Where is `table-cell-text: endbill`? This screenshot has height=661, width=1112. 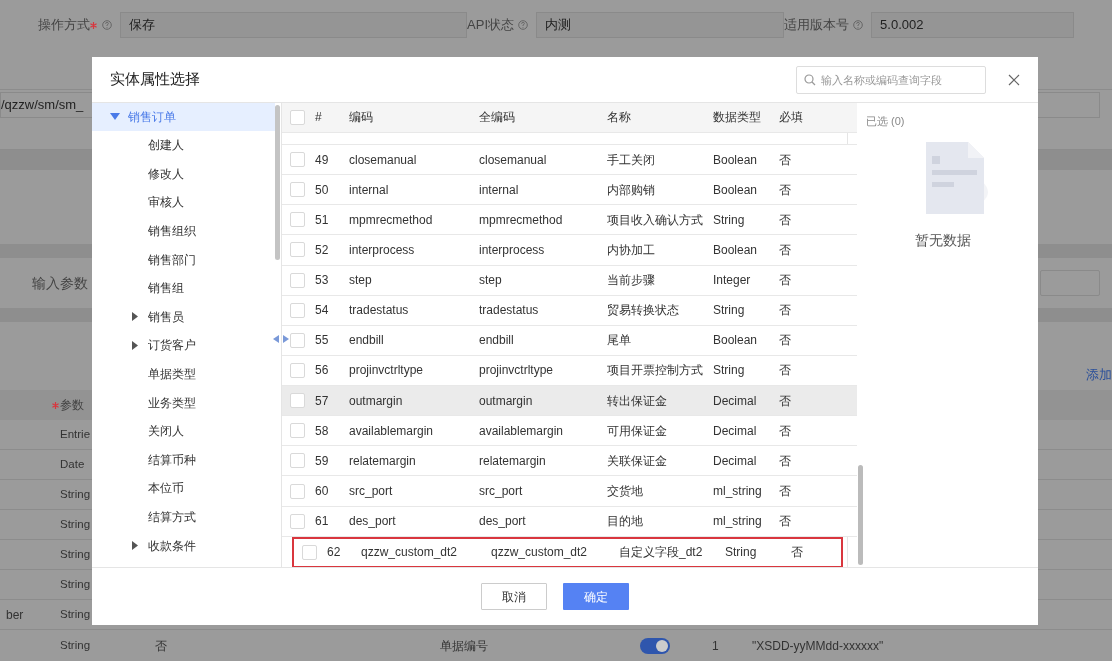
table-cell-text: endbill is located at coordinates (497, 341).